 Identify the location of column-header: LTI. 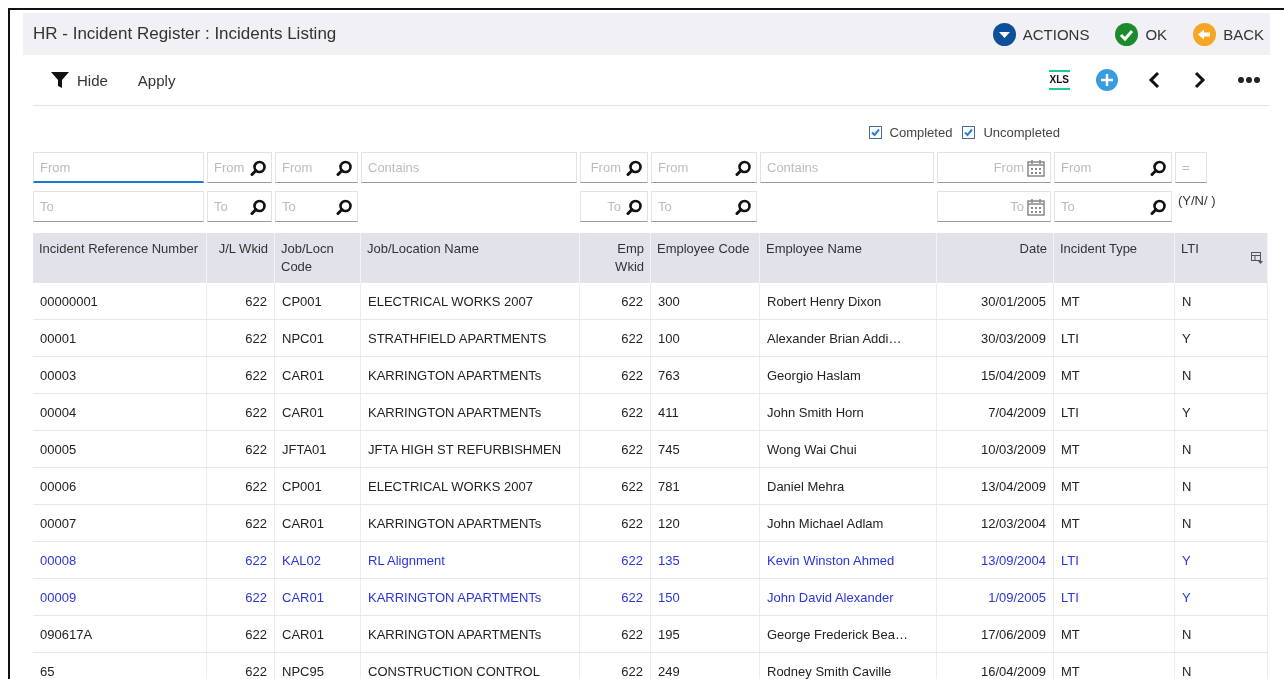
(1221, 249).